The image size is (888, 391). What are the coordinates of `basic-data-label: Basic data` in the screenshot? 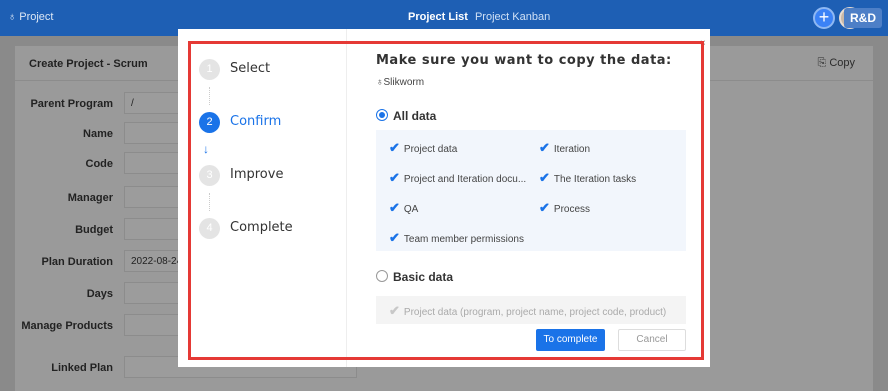 It's located at (423, 277).